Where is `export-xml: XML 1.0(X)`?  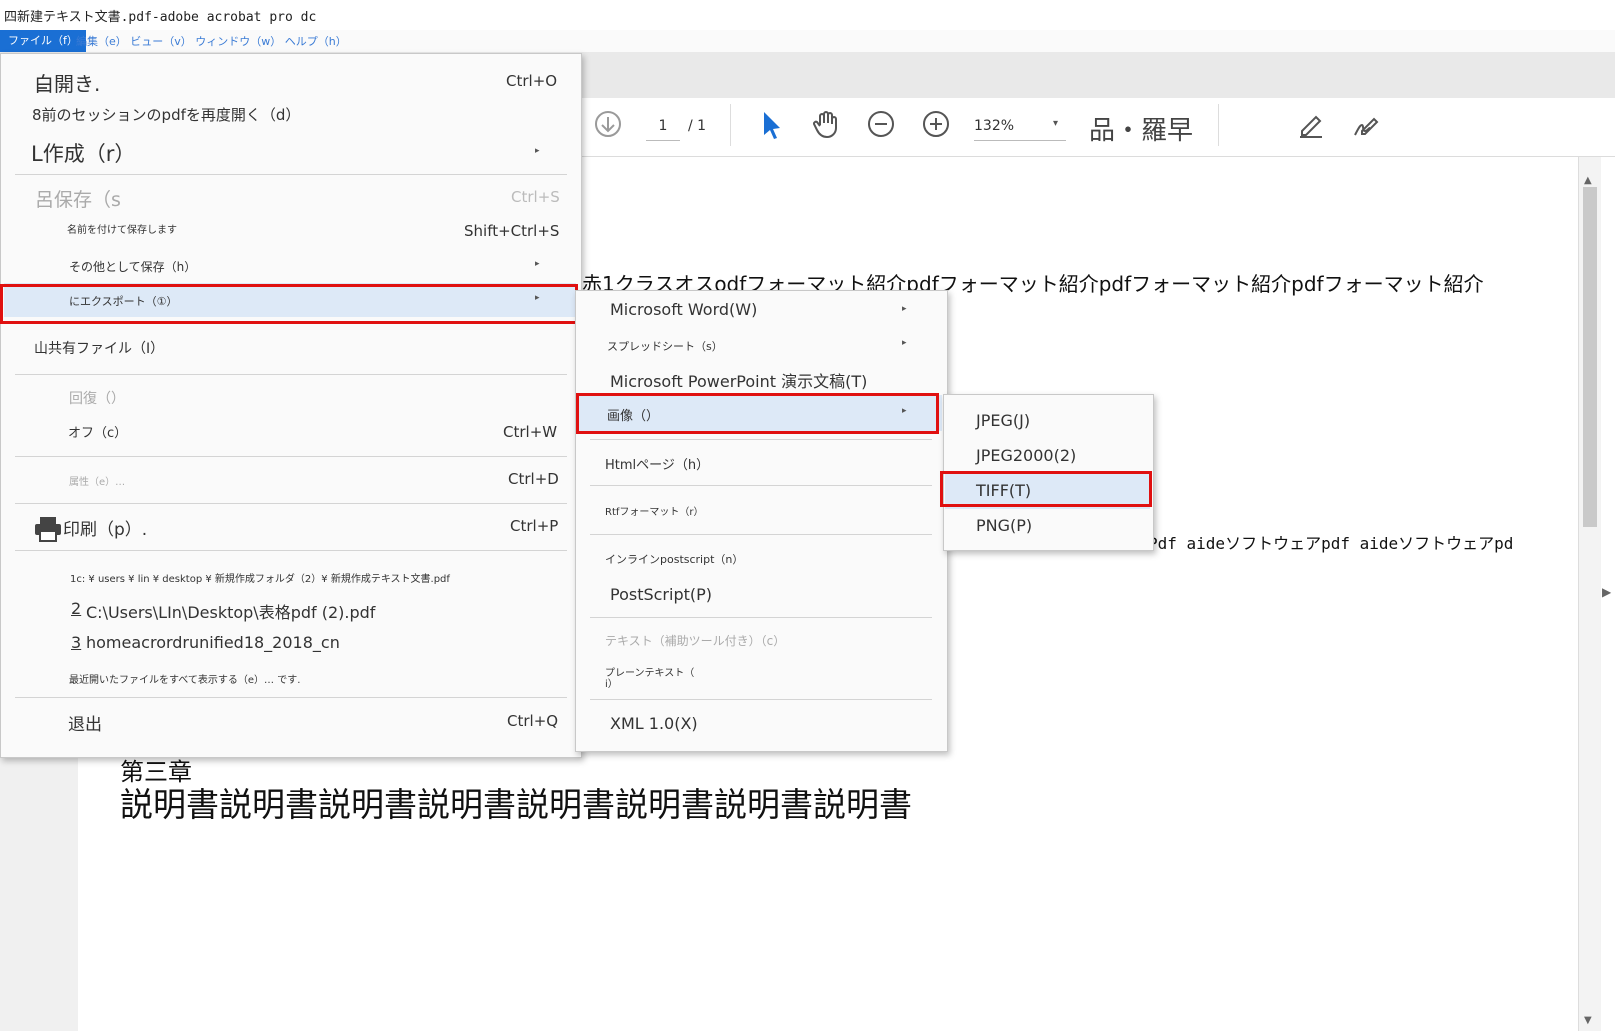
export-xml: XML 1.0(X) is located at coordinates (654, 723).